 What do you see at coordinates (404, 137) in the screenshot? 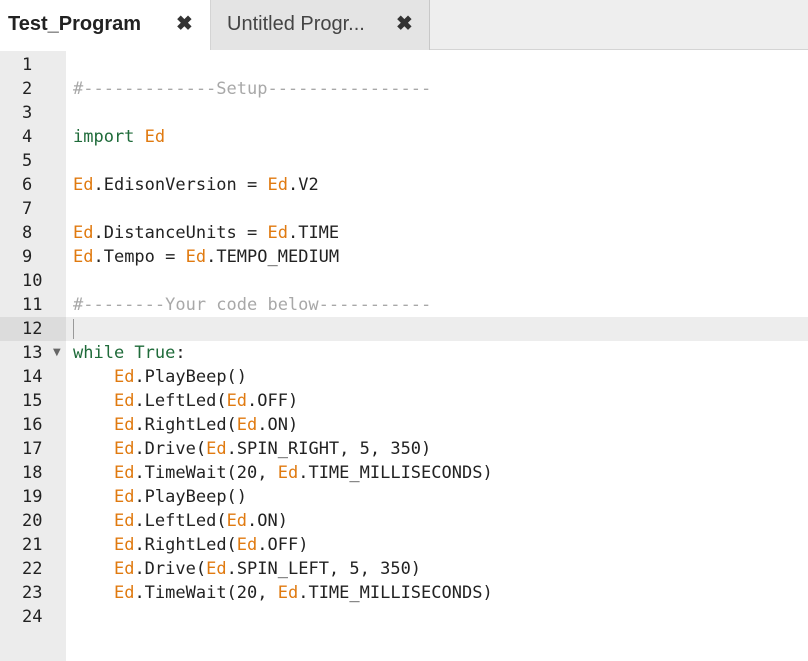
I see `code-line: 4 import Ed` at bounding box center [404, 137].